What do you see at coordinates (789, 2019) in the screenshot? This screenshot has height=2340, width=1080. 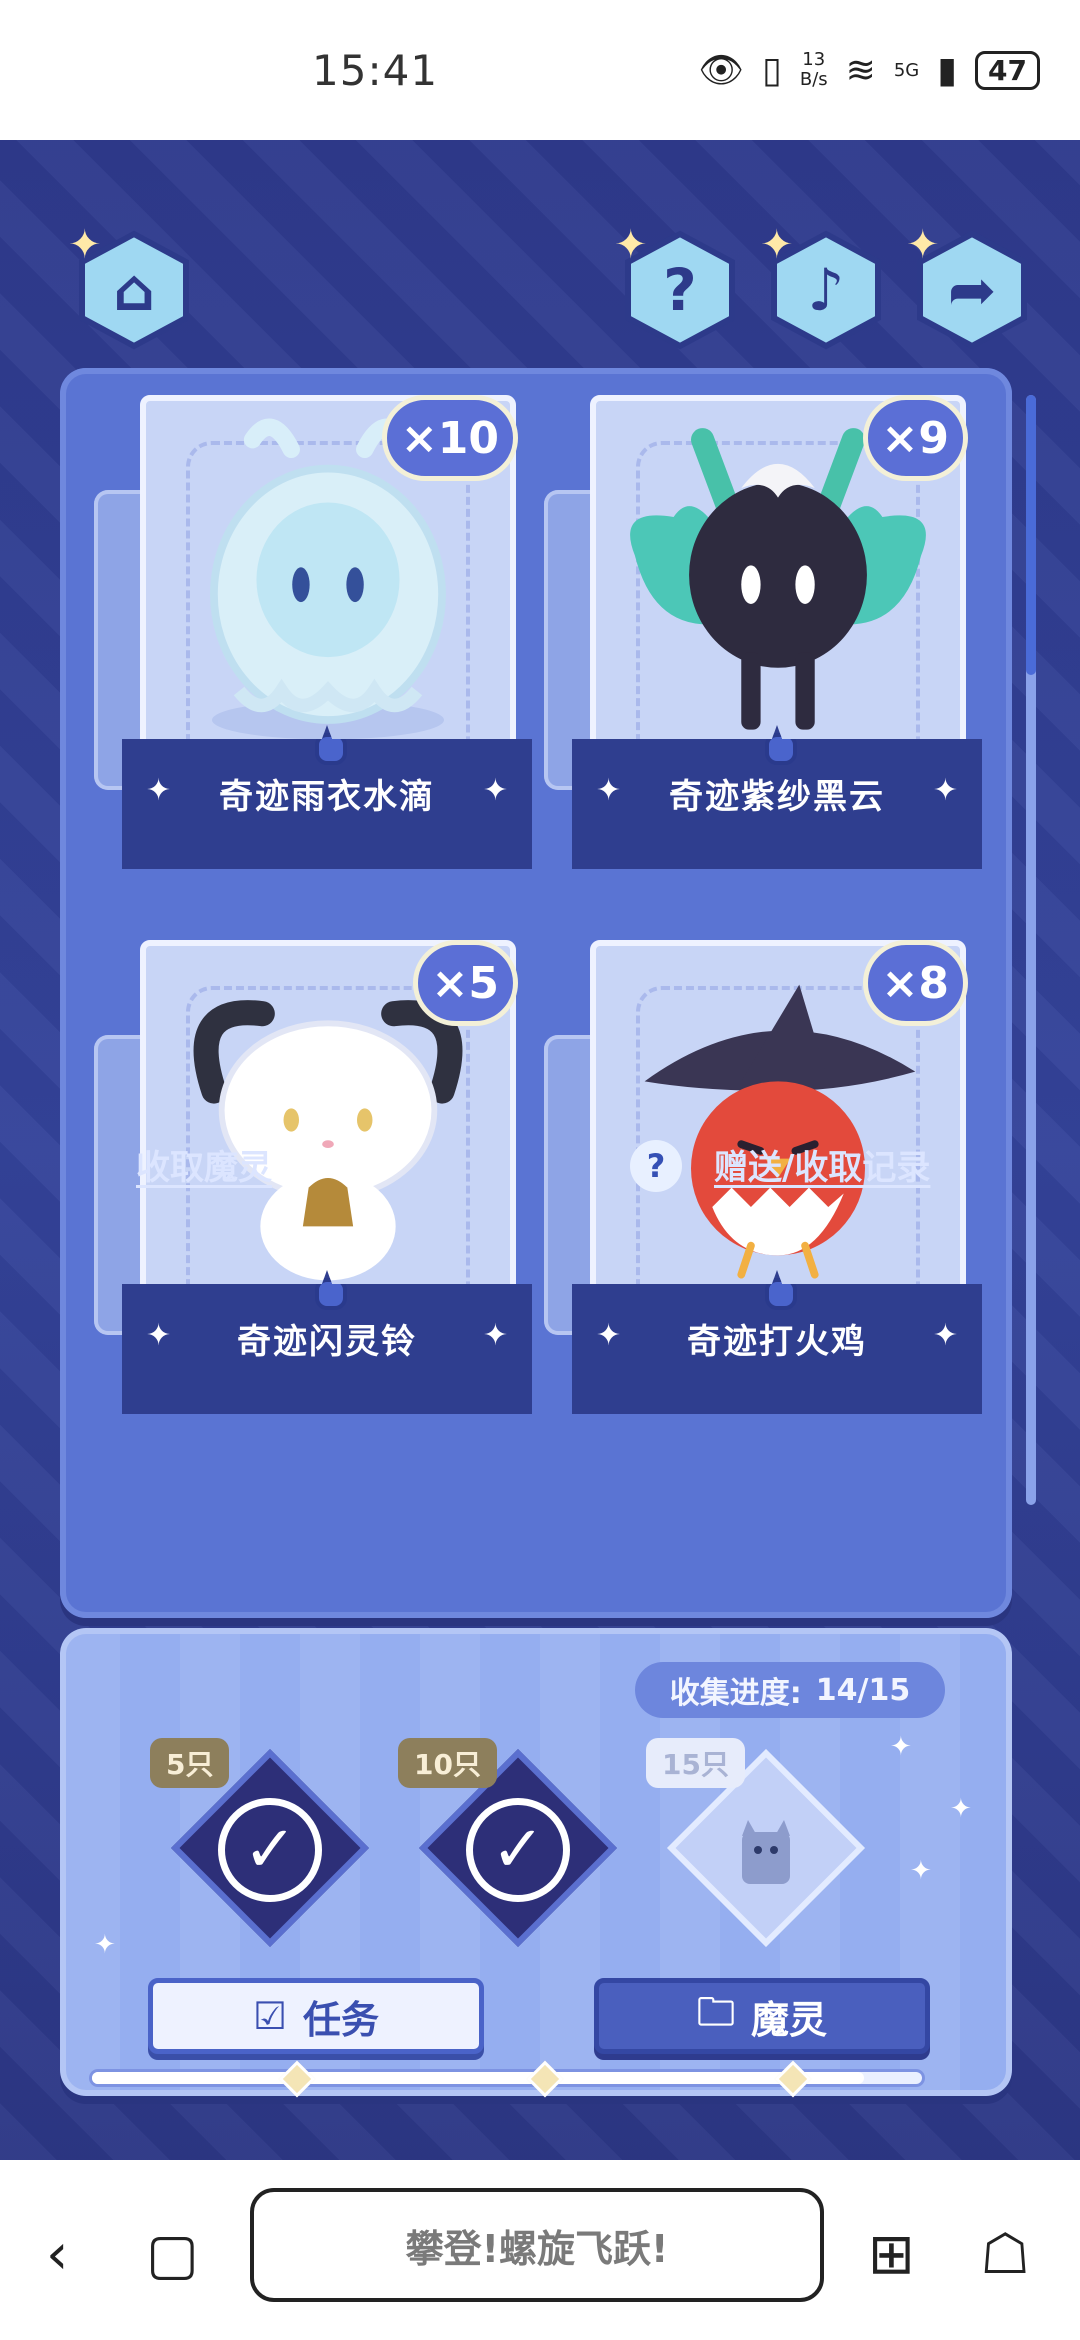 I see `spirit-button-label: 魔灵` at bounding box center [789, 2019].